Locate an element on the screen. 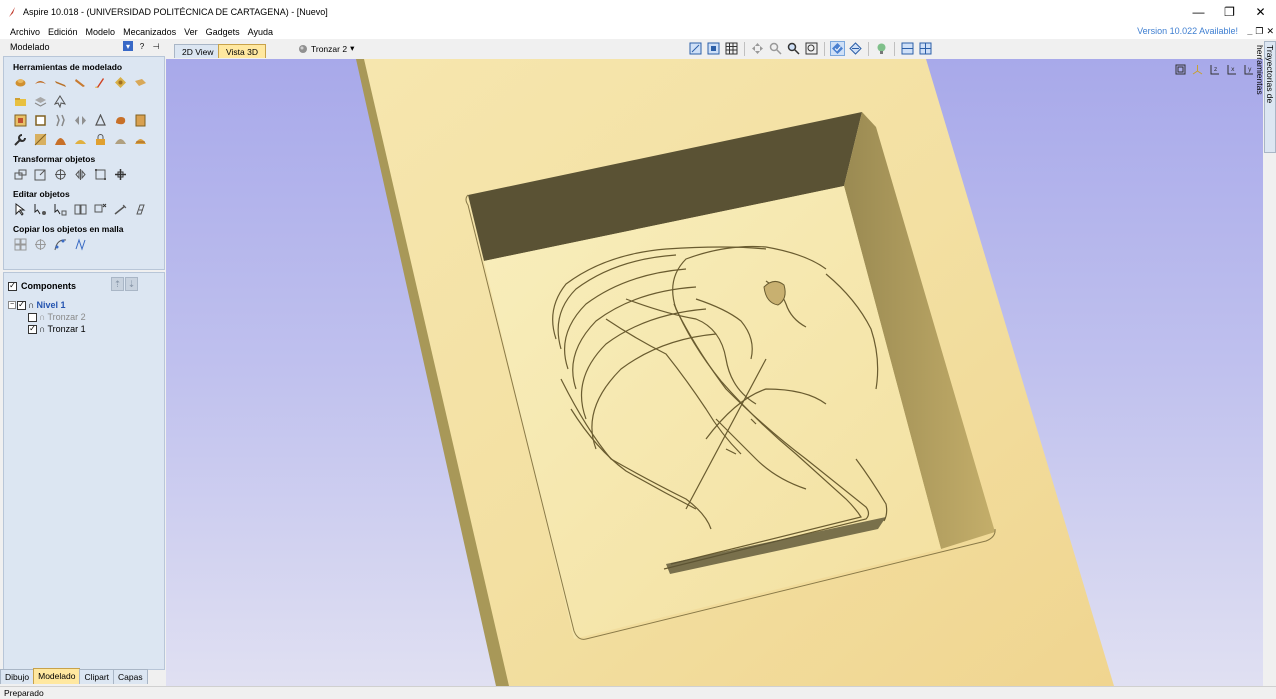 The image size is (1276, 699). menu-edicion: Edición is located at coordinates (63, 32).